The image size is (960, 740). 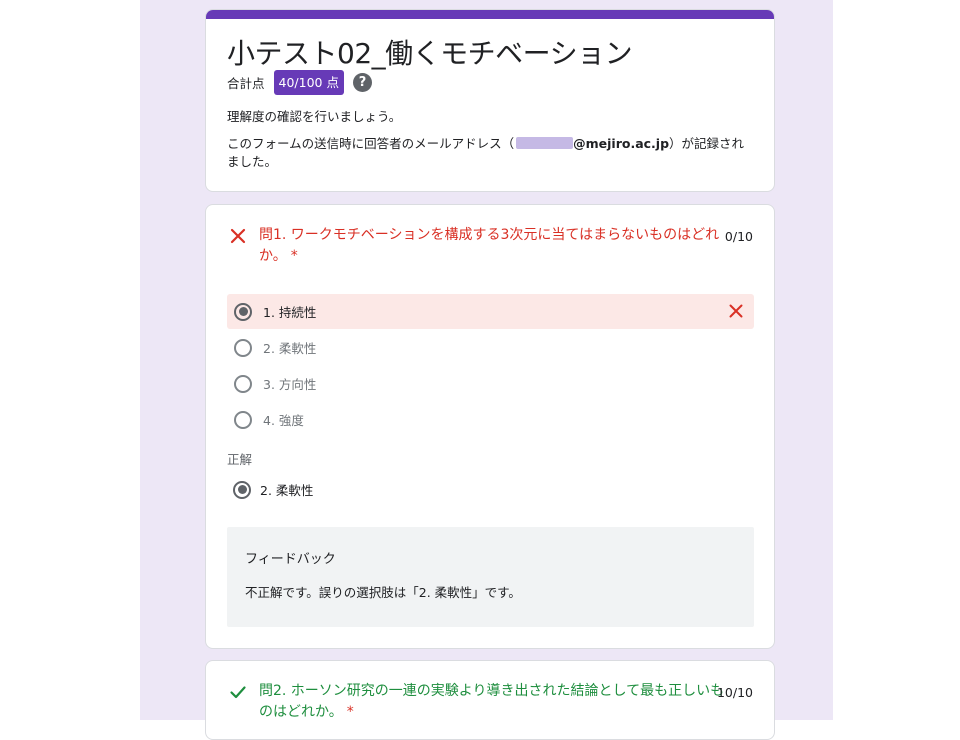 I want to click on form-description: 理解度の確認を行いましょう。, so click(x=314, y=116).